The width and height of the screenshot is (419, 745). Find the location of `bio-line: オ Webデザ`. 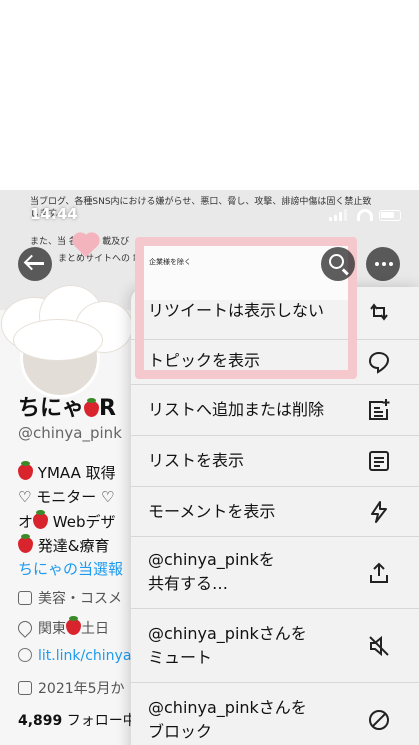

bio-line: オ Webデザ is located at coordinates (67, 521).